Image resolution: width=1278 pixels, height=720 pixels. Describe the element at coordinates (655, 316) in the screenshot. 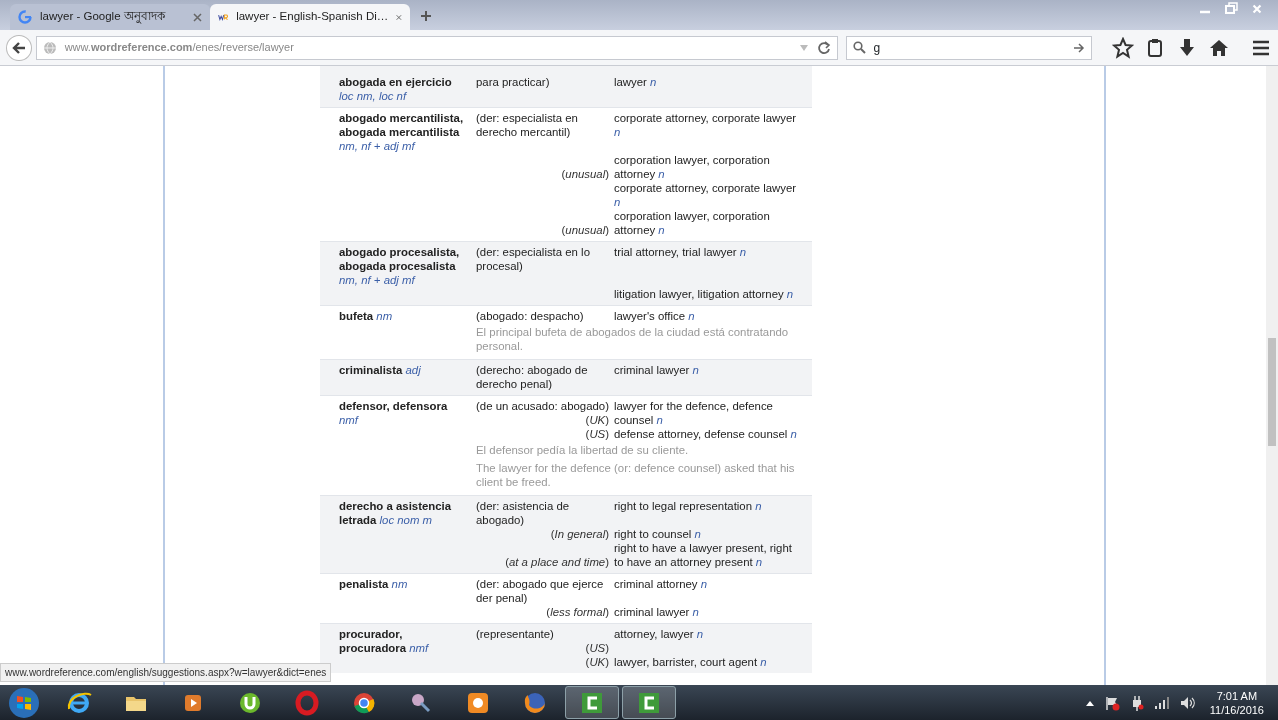

I see `translation: lawyer's office n` at that location.